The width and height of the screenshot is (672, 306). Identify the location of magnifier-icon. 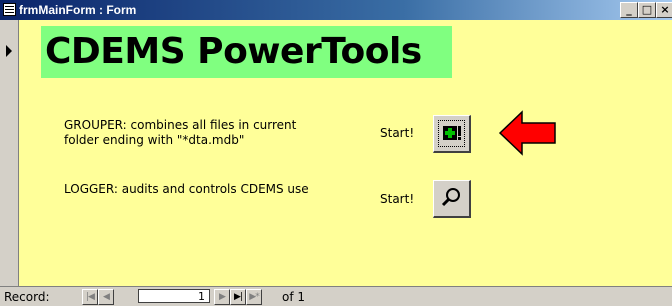
(450, 197).